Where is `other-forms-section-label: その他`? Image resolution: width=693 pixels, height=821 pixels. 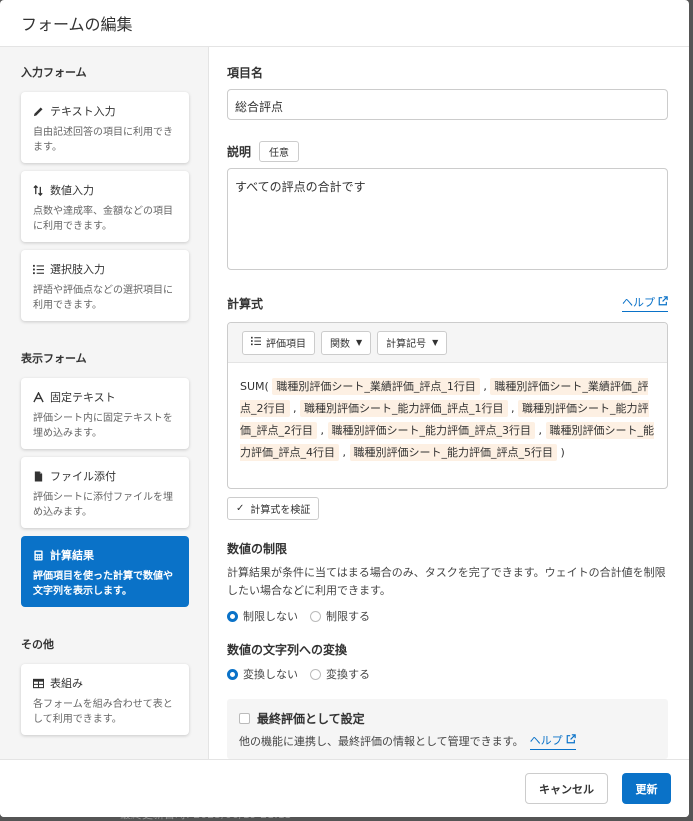 other-forms-section-label: その他 is located at coordinates (37, 644).